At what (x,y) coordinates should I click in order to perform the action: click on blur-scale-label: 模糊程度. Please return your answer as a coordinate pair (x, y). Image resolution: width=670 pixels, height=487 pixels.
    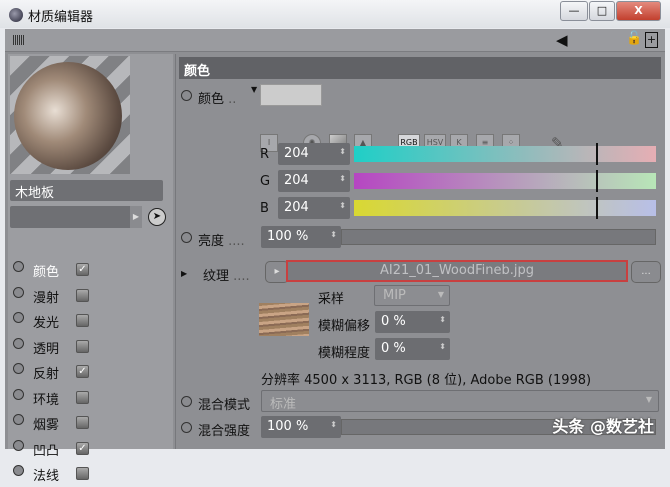
    Looking at the image, I should click on (344, 353).